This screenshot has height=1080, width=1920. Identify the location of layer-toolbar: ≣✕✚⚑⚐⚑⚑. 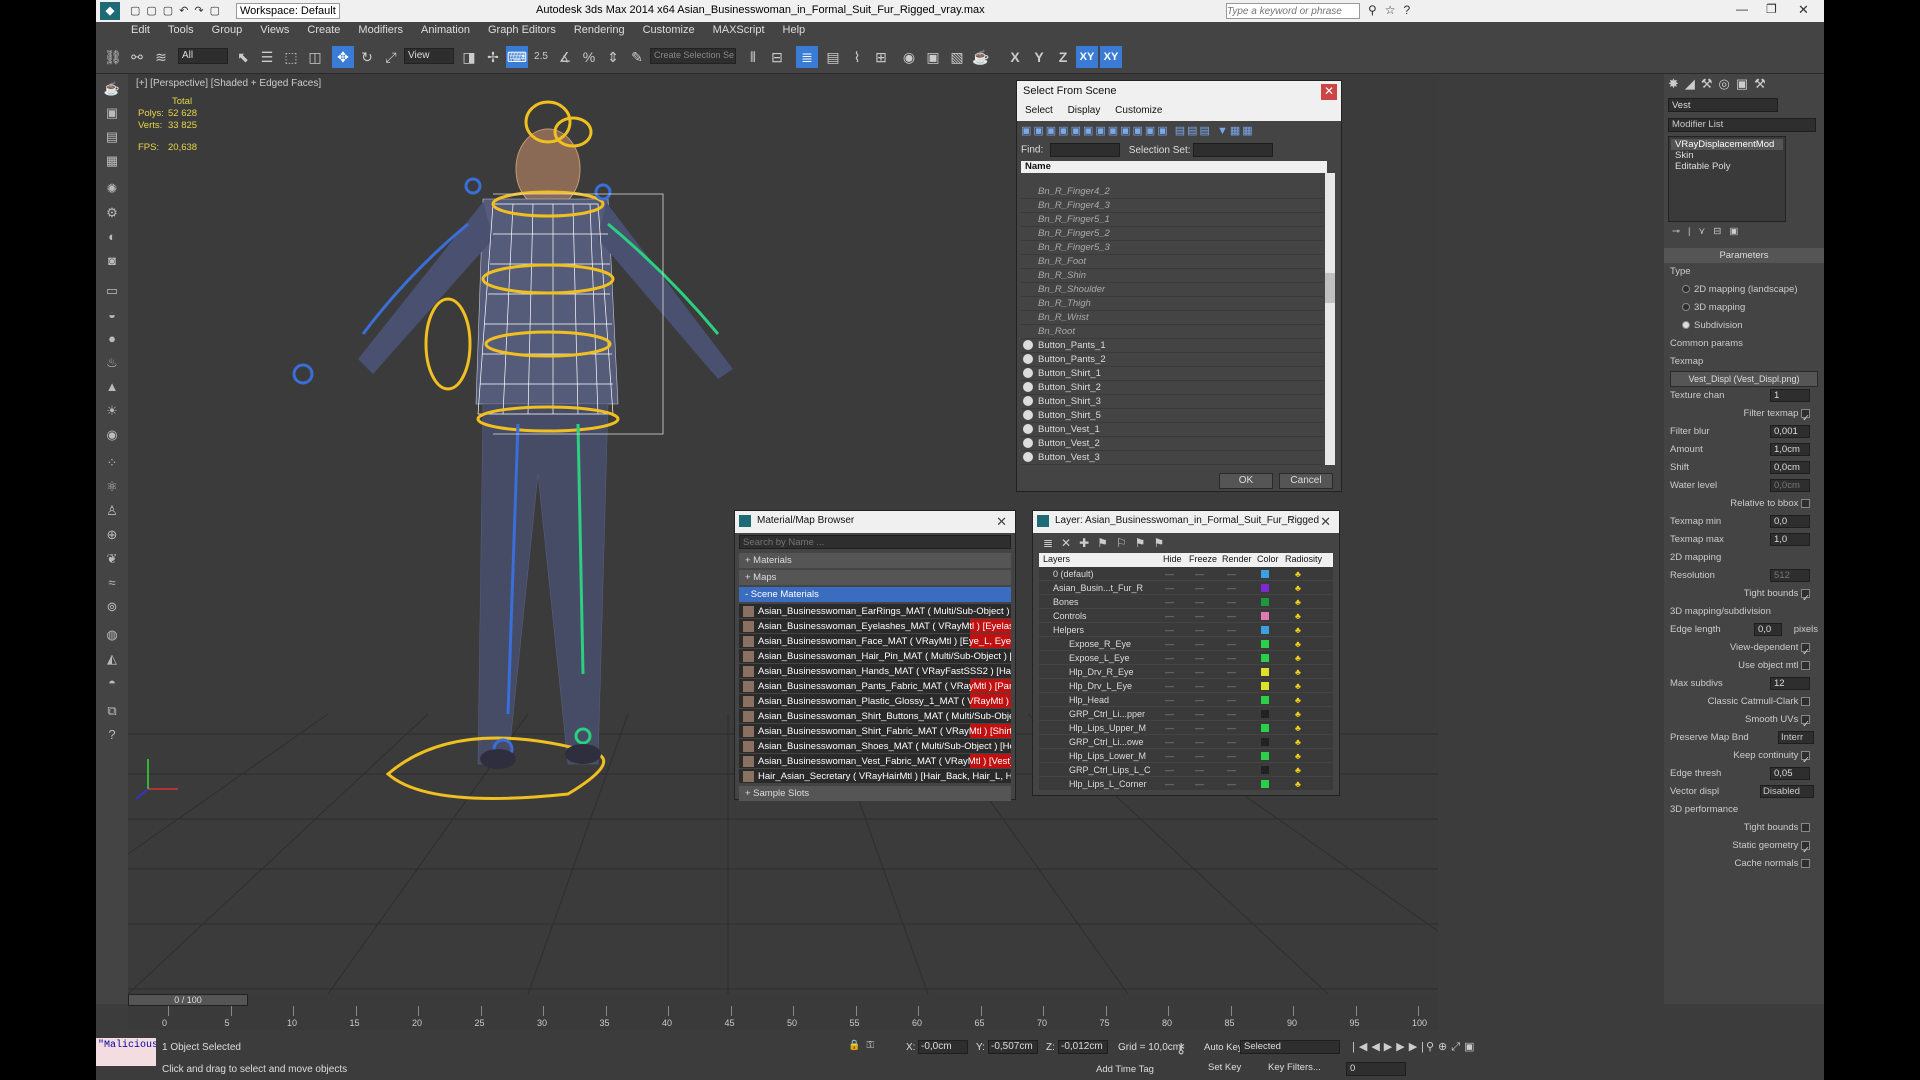
(1186, 543).